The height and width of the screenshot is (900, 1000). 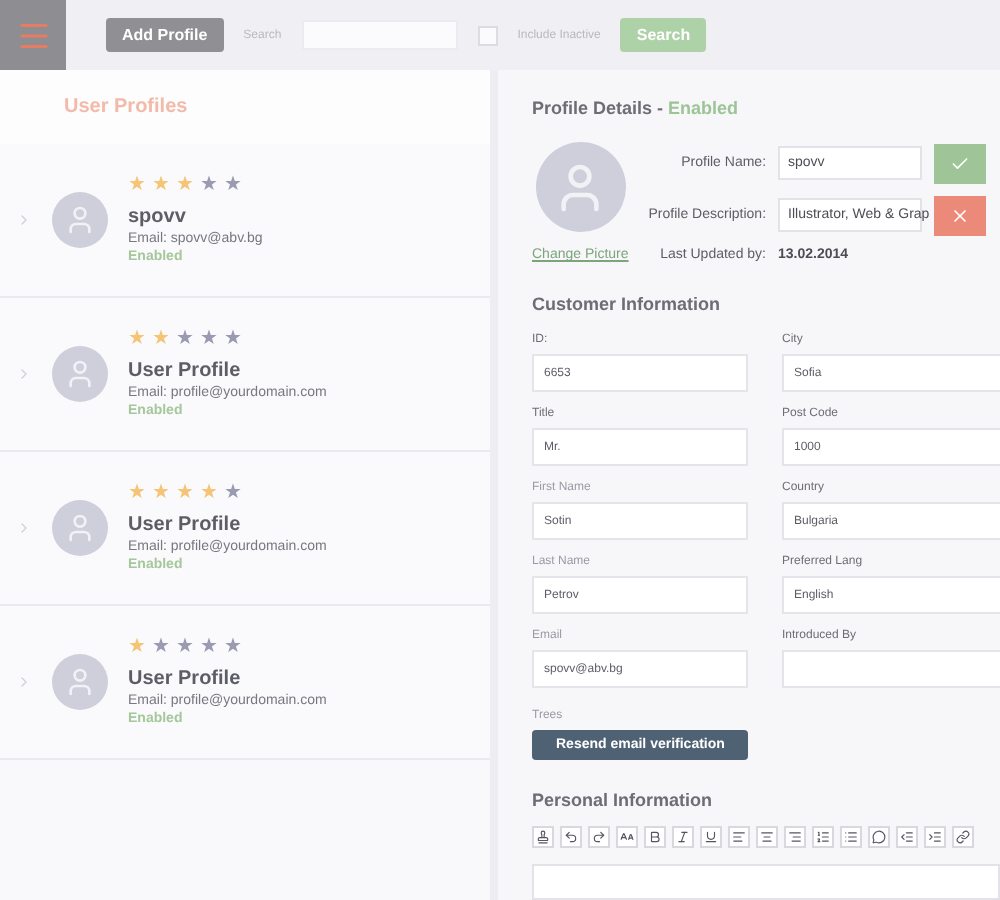 What do you see at coordinates (891, 669) in the screenshot?
I see `input-field` at bounding box center [891, 669].